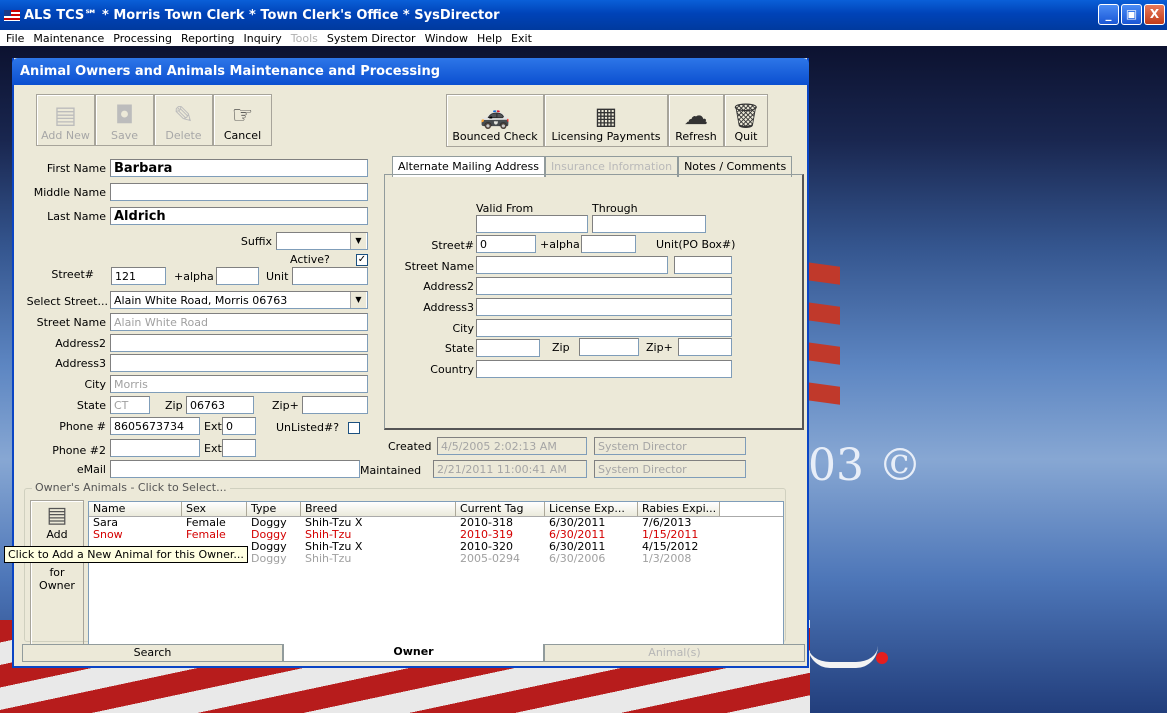 This screenshot has width=1167, height=713. I want to click on maintained-label: Maintained, so click(391, 470).